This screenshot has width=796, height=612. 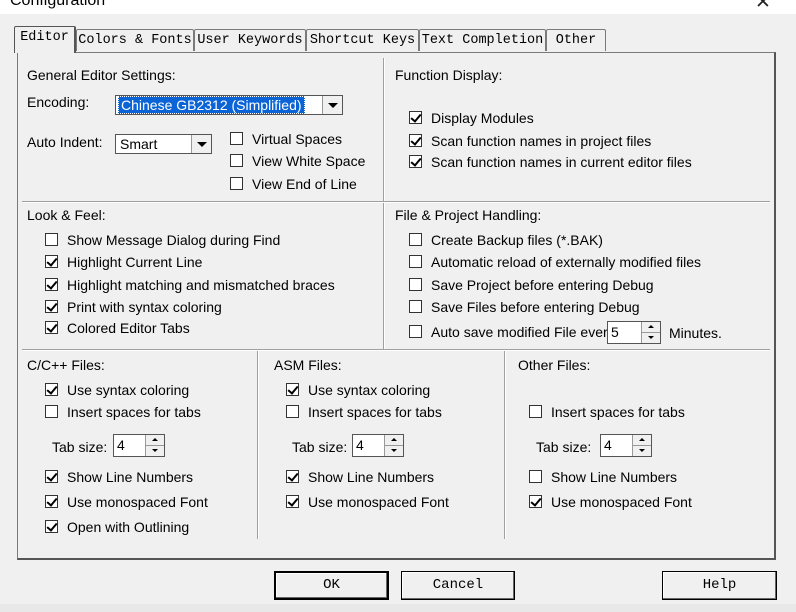 What do you see at coordinates (369, 390) in the screenshot?
I see `asm-syntax-label: Use syntax coloring` at bounding box center [369, 390].